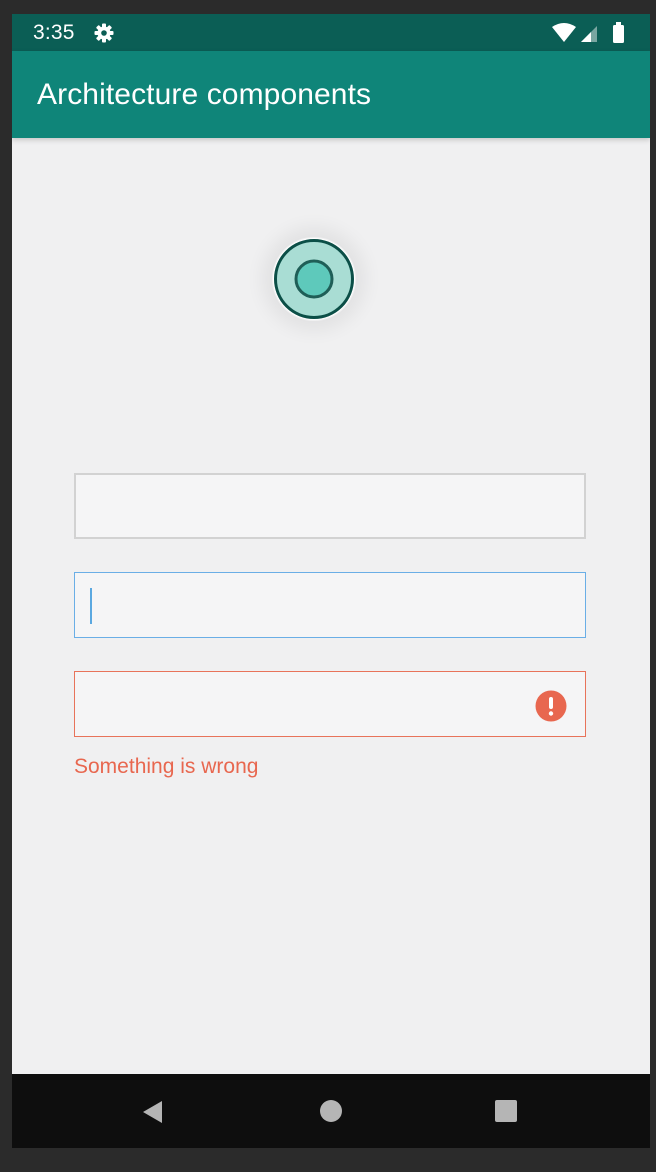 This screenshot has height=1172, width=656. I want to click on text-field-2-focused, so click(330, 605).